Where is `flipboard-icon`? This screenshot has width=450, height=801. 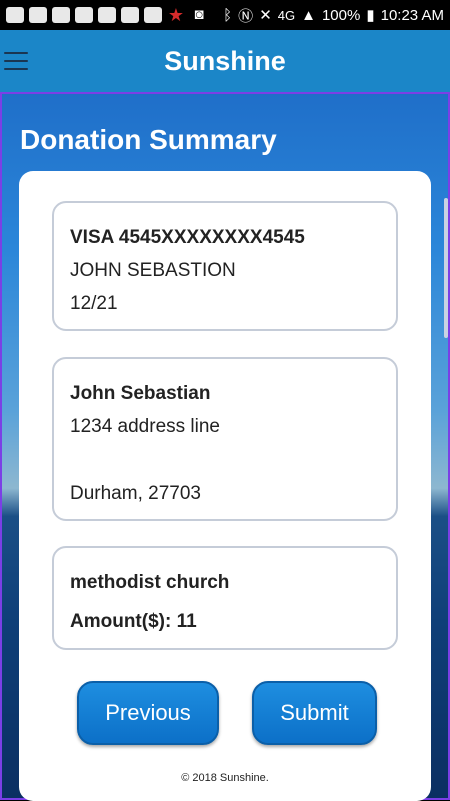 flipboard-icon is located at coordinates (153, 15).